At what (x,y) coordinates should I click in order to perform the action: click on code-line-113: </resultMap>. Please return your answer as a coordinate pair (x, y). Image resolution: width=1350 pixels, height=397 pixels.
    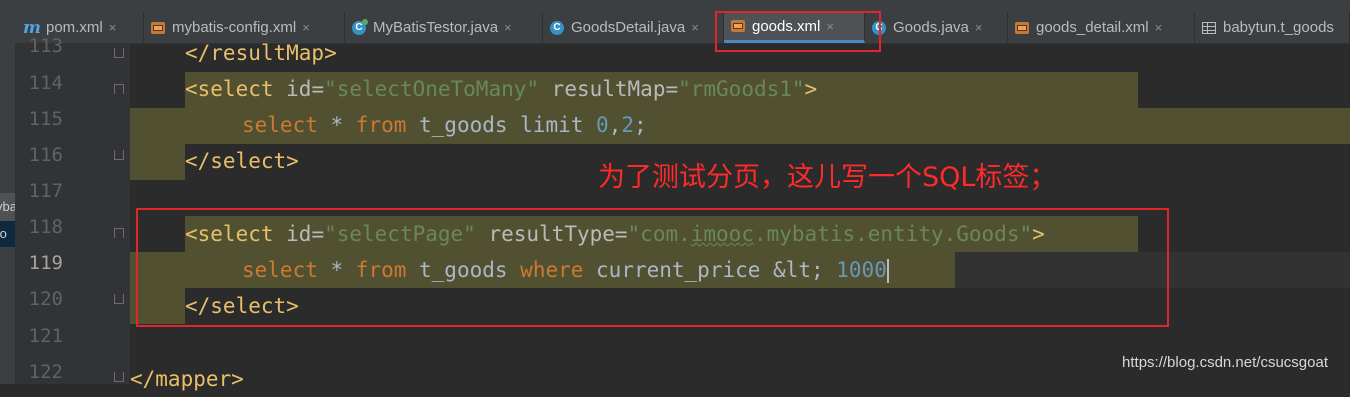
    Looking at the image, I should click on (261, 53).